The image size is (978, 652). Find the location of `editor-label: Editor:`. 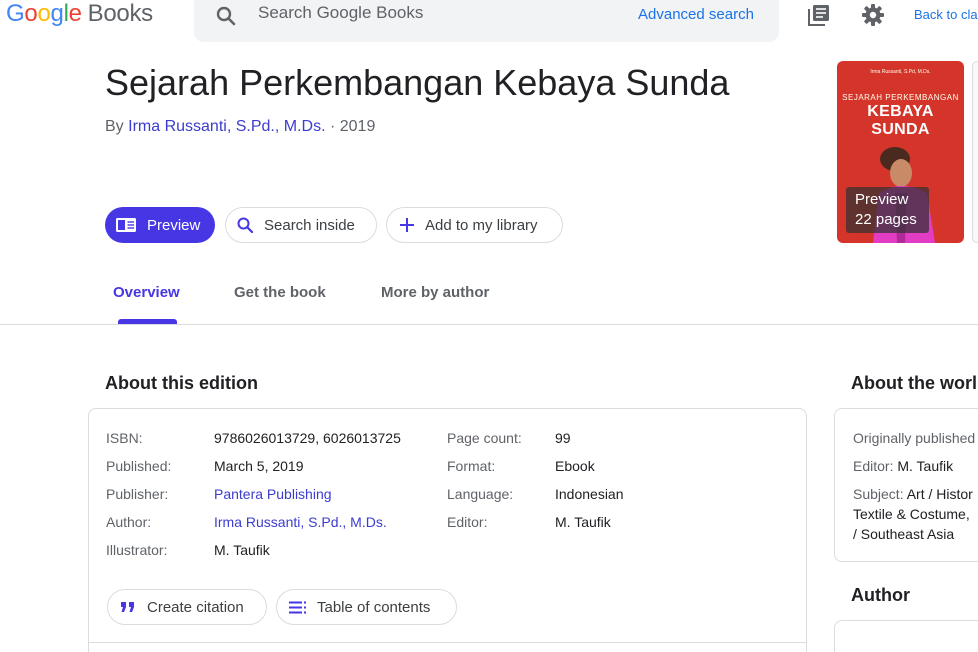

editor-label: Editor: is located at coordinates (467, 522).